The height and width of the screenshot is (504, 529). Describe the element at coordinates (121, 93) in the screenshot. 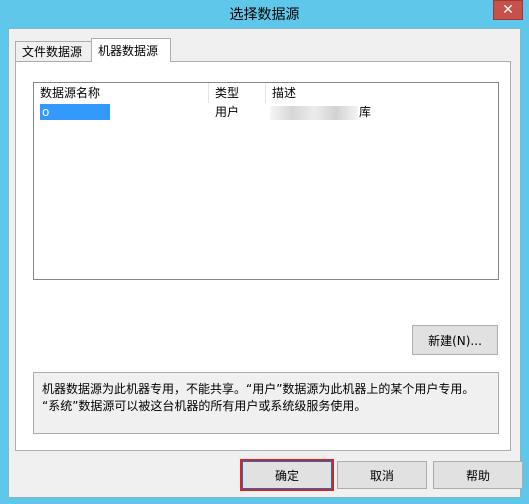

I see `column-header-name: 数据源名称` at that location.